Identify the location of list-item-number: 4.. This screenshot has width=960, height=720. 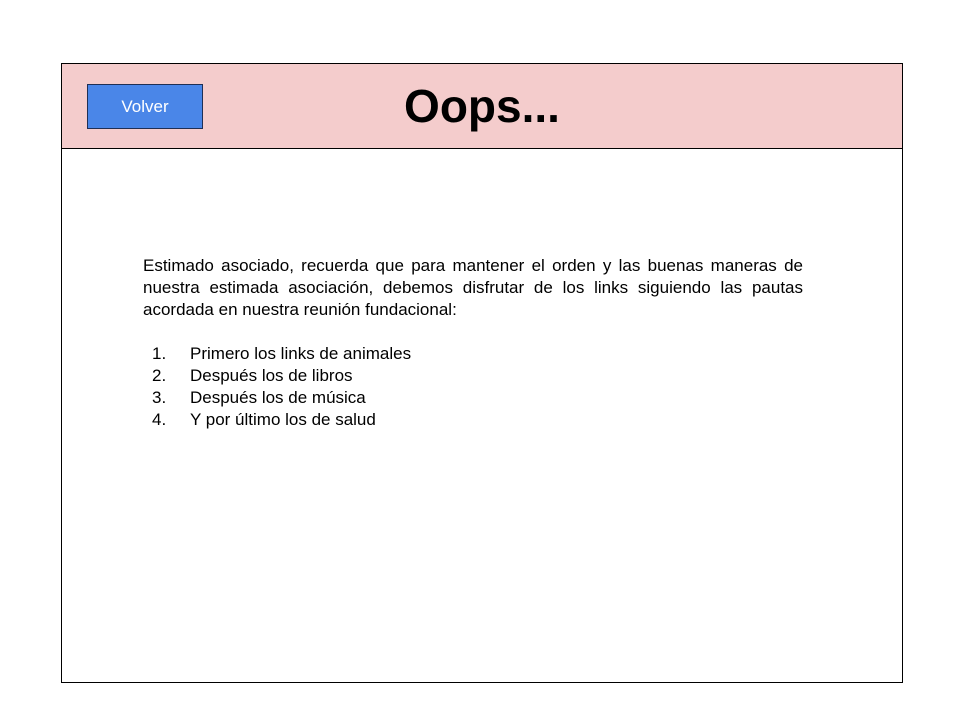
(159, 419).